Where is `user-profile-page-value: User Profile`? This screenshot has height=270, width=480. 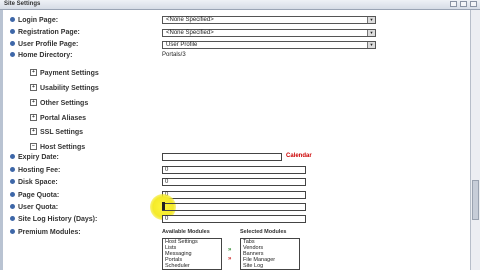 user-profile-page-value: User Profile is located at coordinates (182, 45).